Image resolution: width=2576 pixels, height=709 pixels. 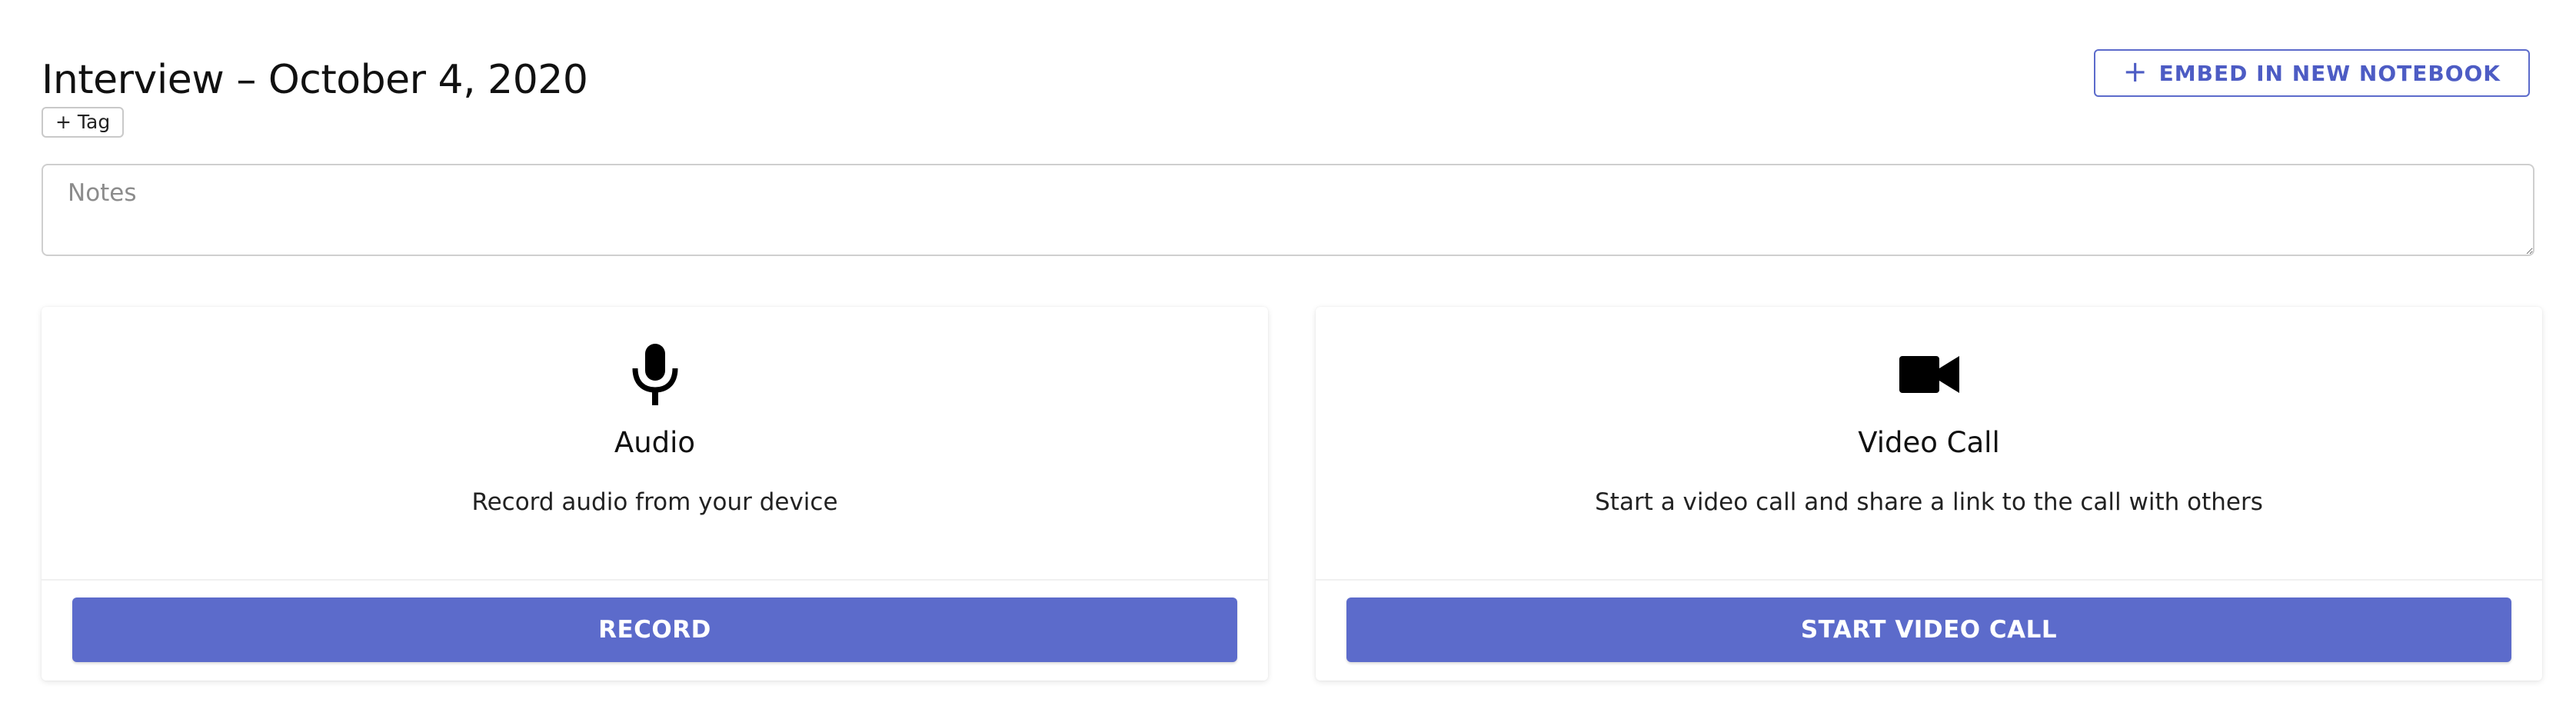 I want to click on add-tag-button: + Tag, so click(x=84, y=122).